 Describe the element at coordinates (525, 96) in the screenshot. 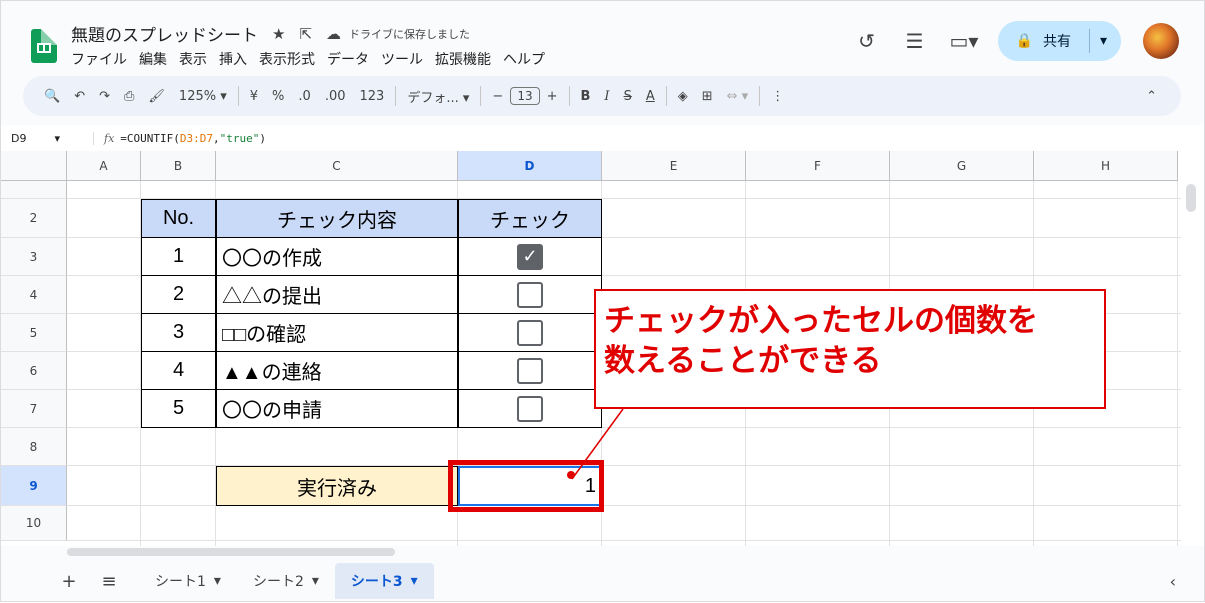

I see `font-size-input: 13` at that location.